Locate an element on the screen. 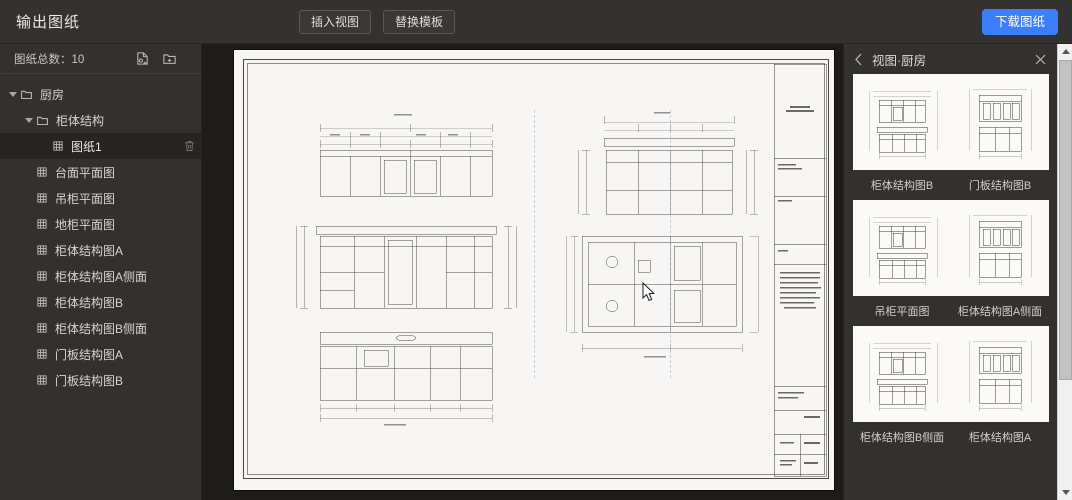 This screenshot has height=500, width=1072. thumbnail-label: 吊柜平面图 is located at coordinates (902, 312).